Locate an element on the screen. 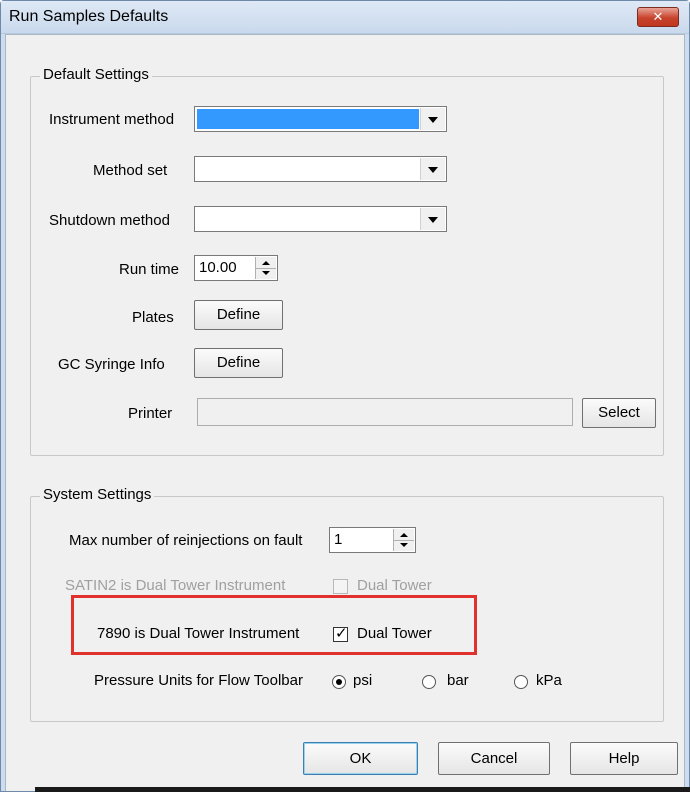 This screenshot has width=690, height=792. dialog-title: Run Samples Defaults is located at coordinates (89, 16).